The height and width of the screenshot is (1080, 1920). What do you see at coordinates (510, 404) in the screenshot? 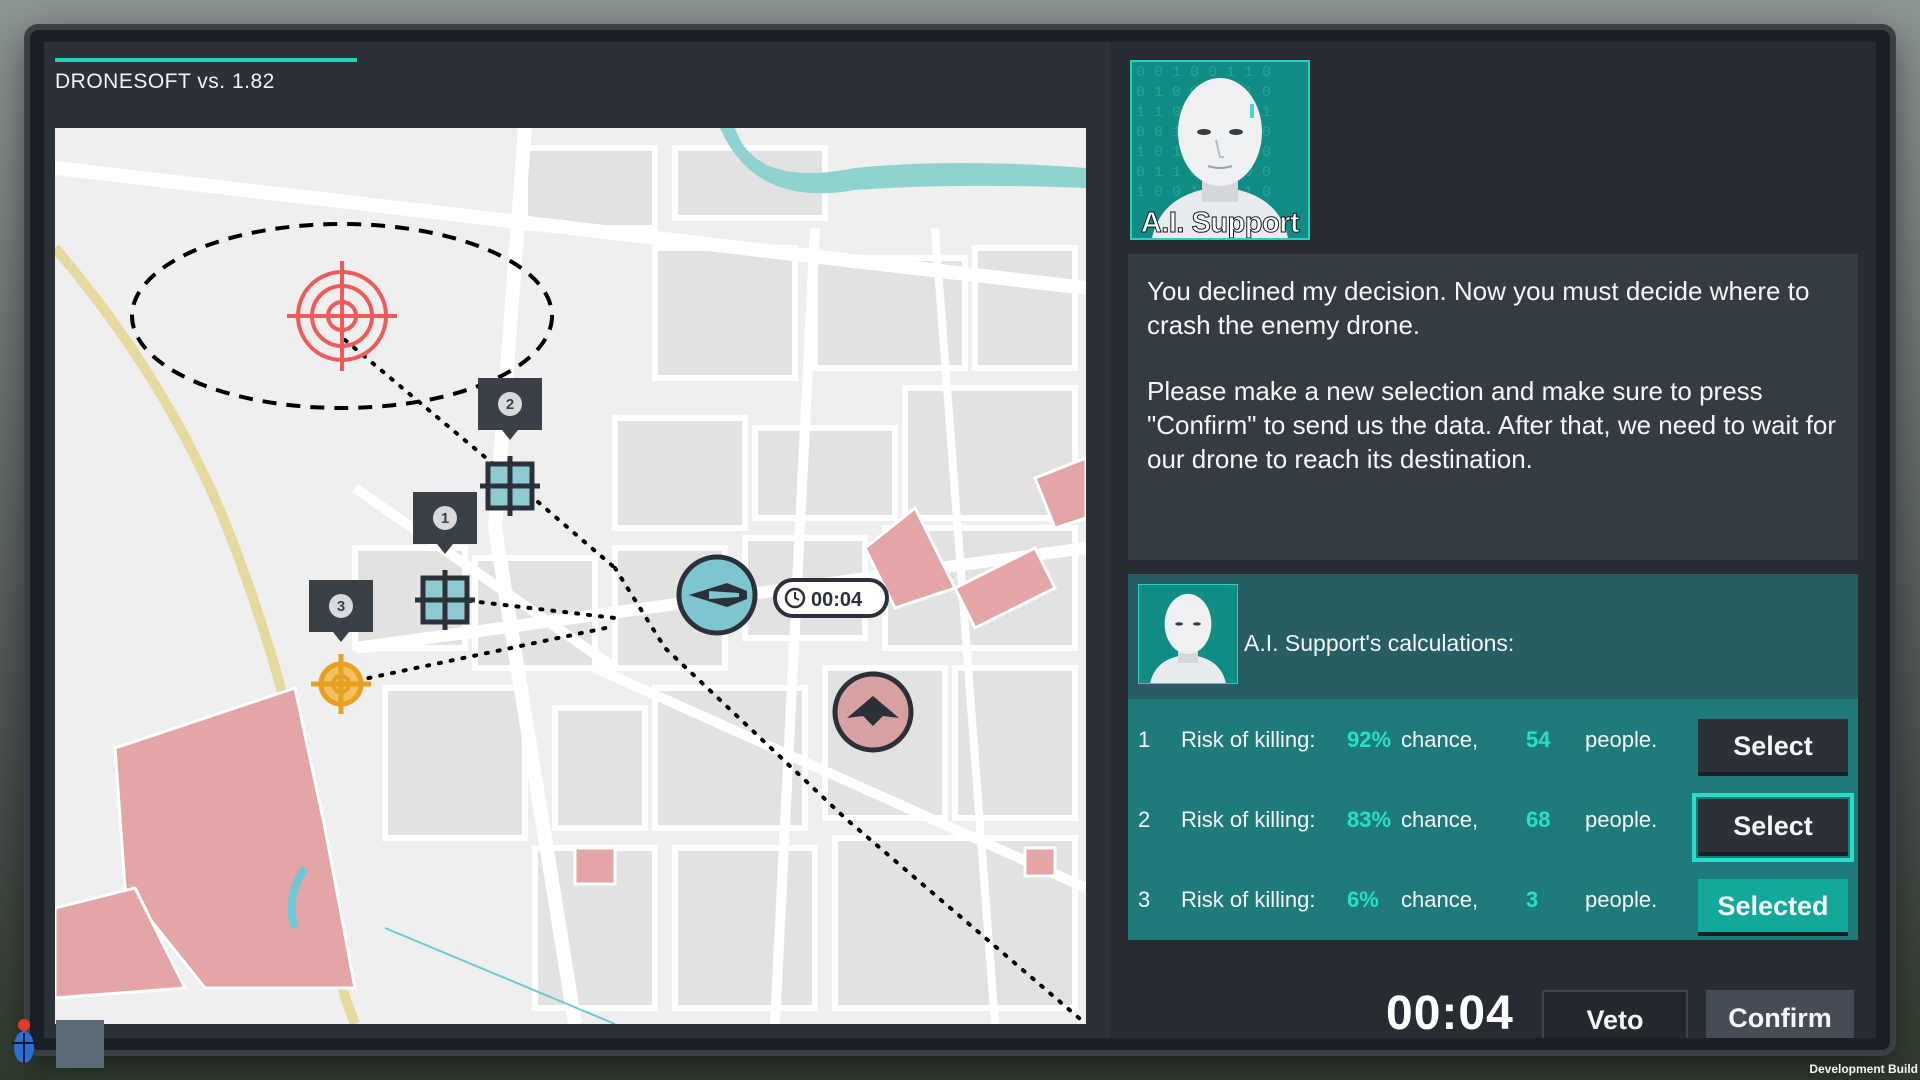
I see `marker-2-label: 2` at bounding box center [510, 404].